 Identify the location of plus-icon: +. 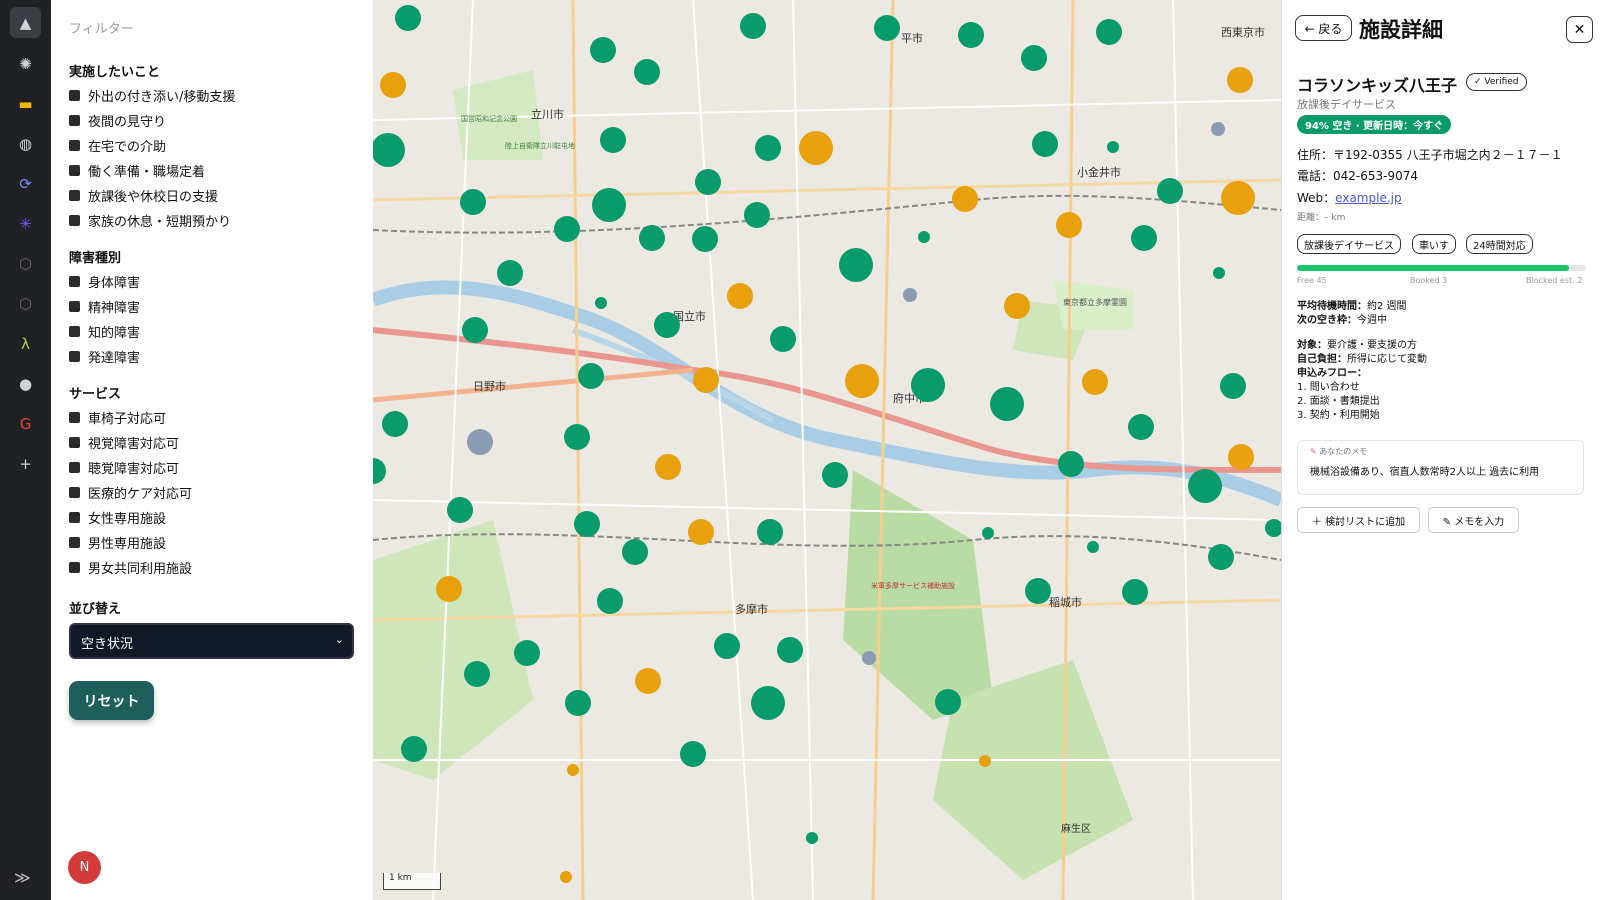
(25, 463).